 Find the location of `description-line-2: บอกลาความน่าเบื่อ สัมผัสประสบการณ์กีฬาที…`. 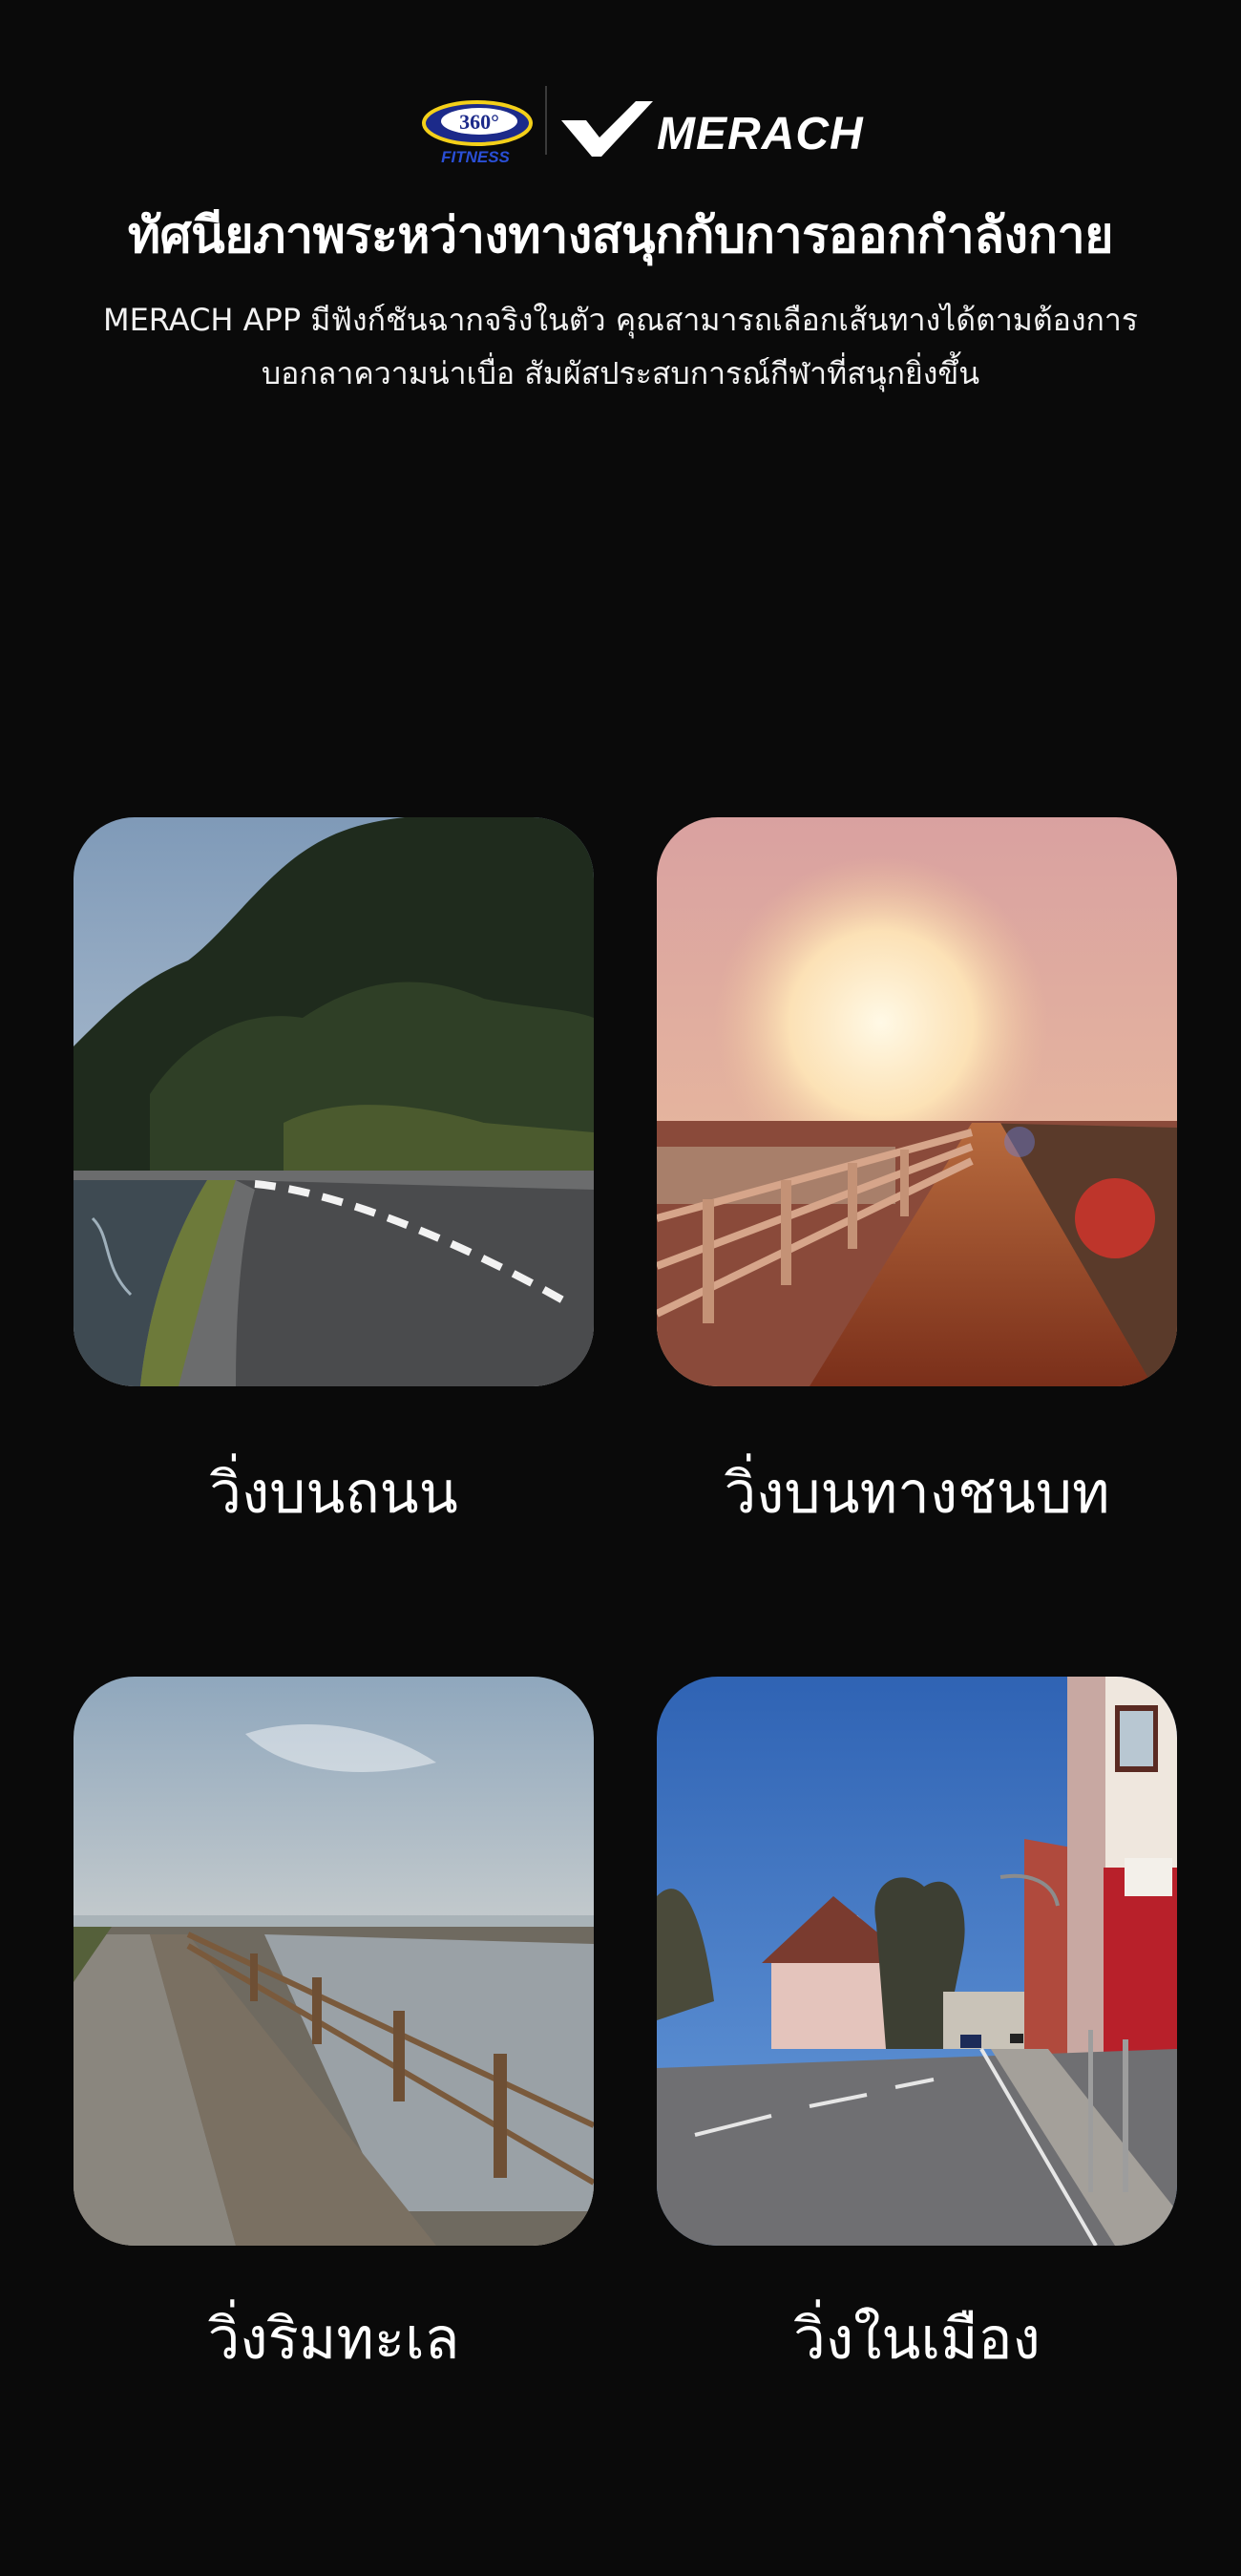

description-line-2: บอกลาความน่าเบื่อ สัมผัสประสบการณ์กีฬาที… is located at coordinates (620, 373).